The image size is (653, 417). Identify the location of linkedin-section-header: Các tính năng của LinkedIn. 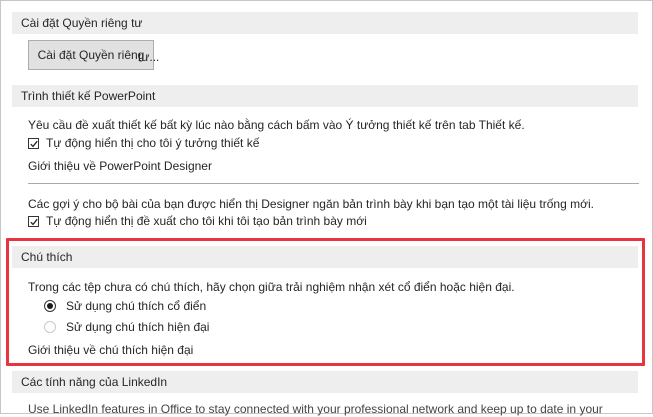
(325, 382).